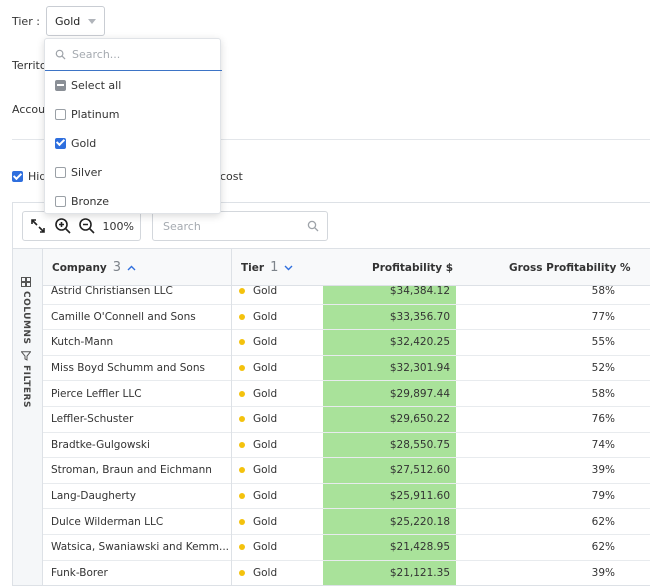 This screenshot has height=586, width=650. What do you see at coordinates (346, 343) in the screenshot?
I see `table-row: Kutch-Mann Gold $32,420.25 55%` at bounding box center [346, 343].